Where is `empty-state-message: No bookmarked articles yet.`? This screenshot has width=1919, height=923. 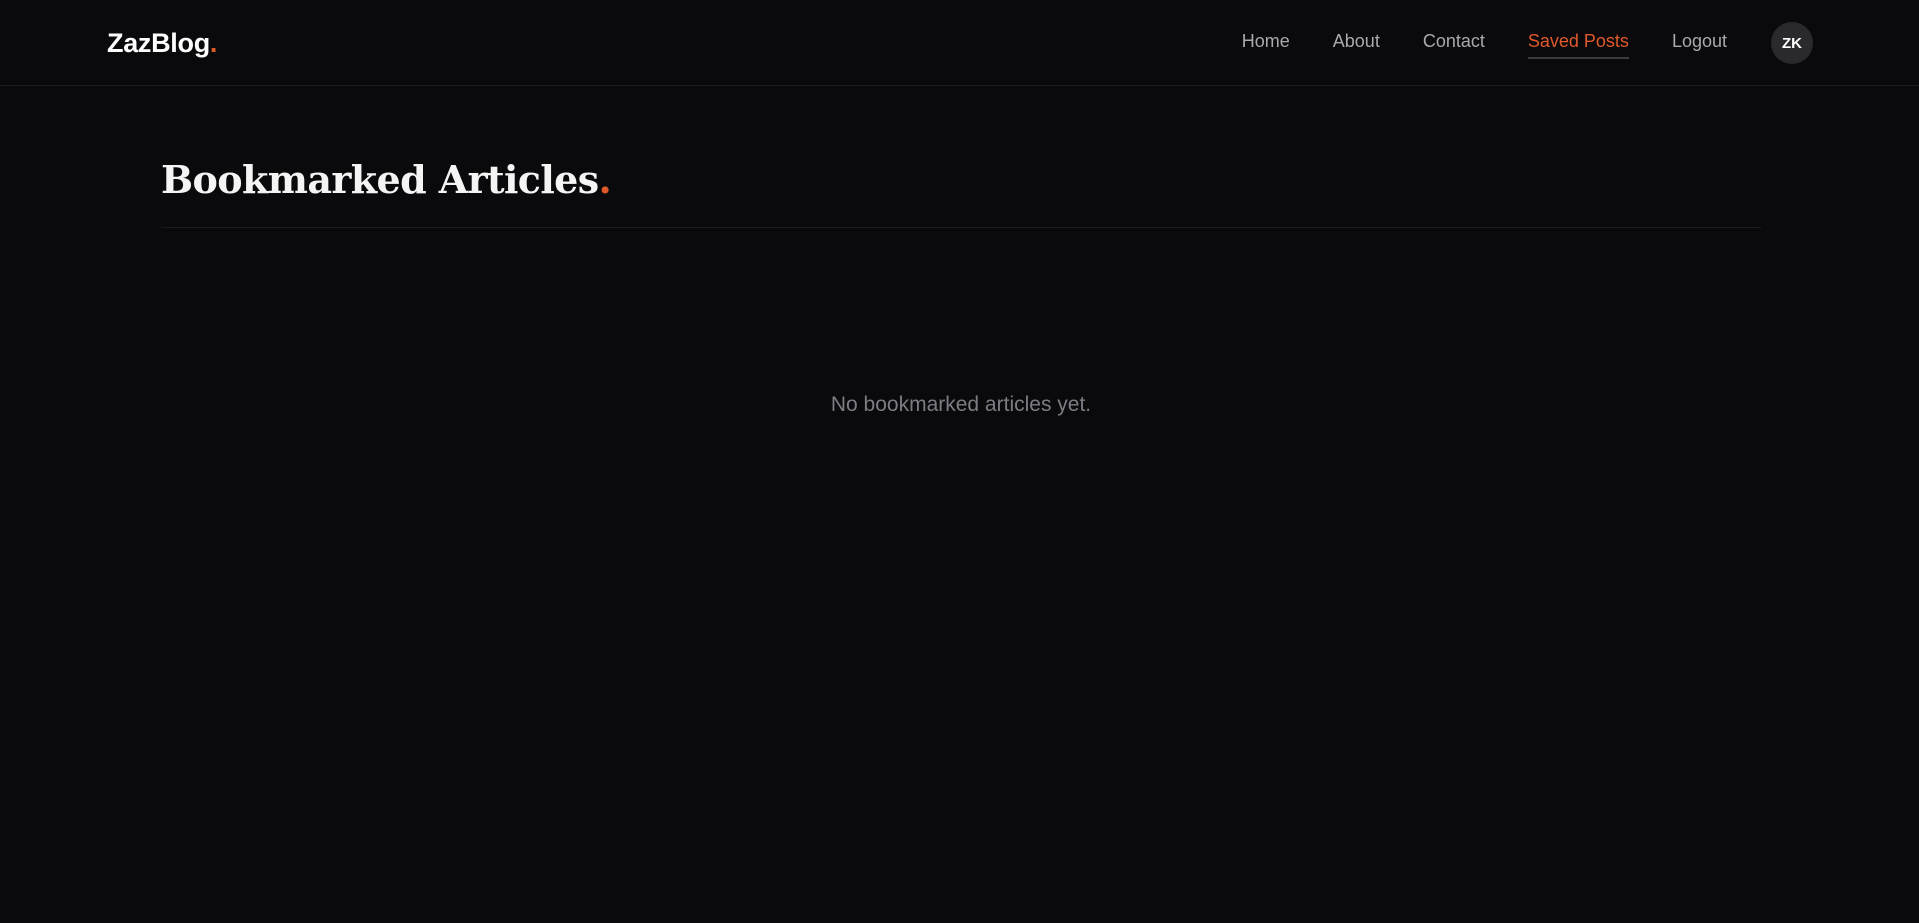 empty-state-message: No bookmarked articles yet. is located at coordinates (961, 404).